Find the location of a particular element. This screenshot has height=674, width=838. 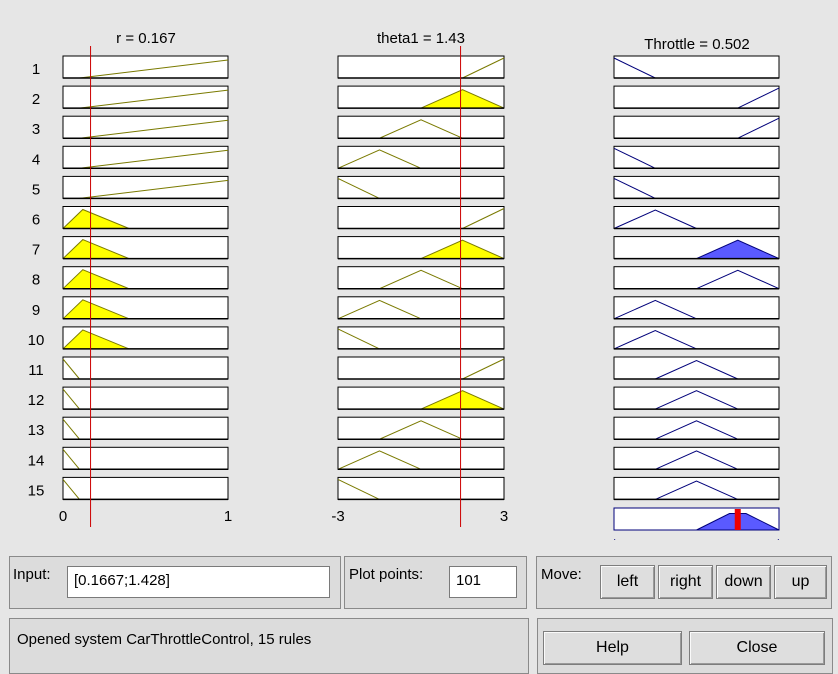

theta1-range-max-label: 3 is located at coordinates (504, 516).